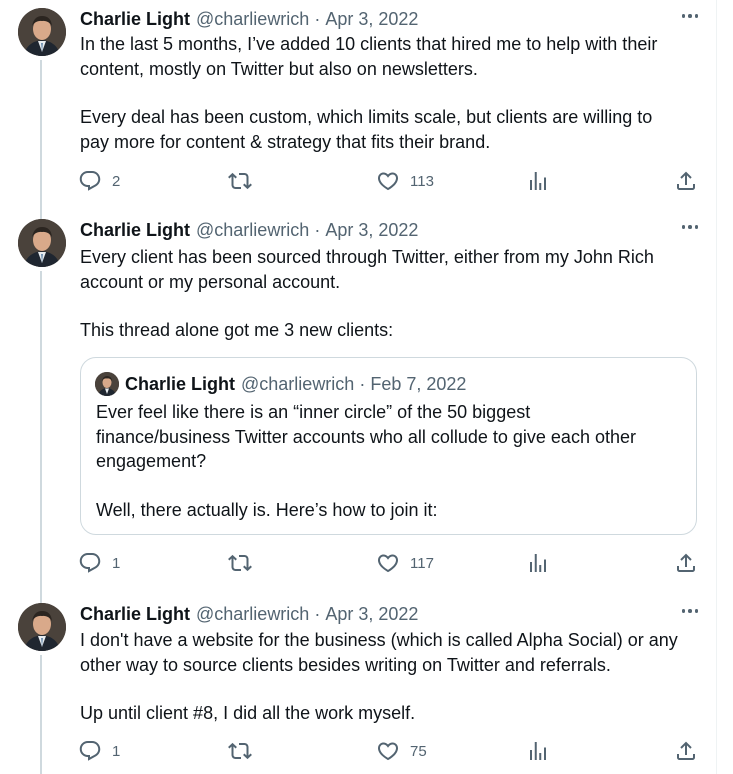  I want to click on reply-button: 2, so click(99, 181).